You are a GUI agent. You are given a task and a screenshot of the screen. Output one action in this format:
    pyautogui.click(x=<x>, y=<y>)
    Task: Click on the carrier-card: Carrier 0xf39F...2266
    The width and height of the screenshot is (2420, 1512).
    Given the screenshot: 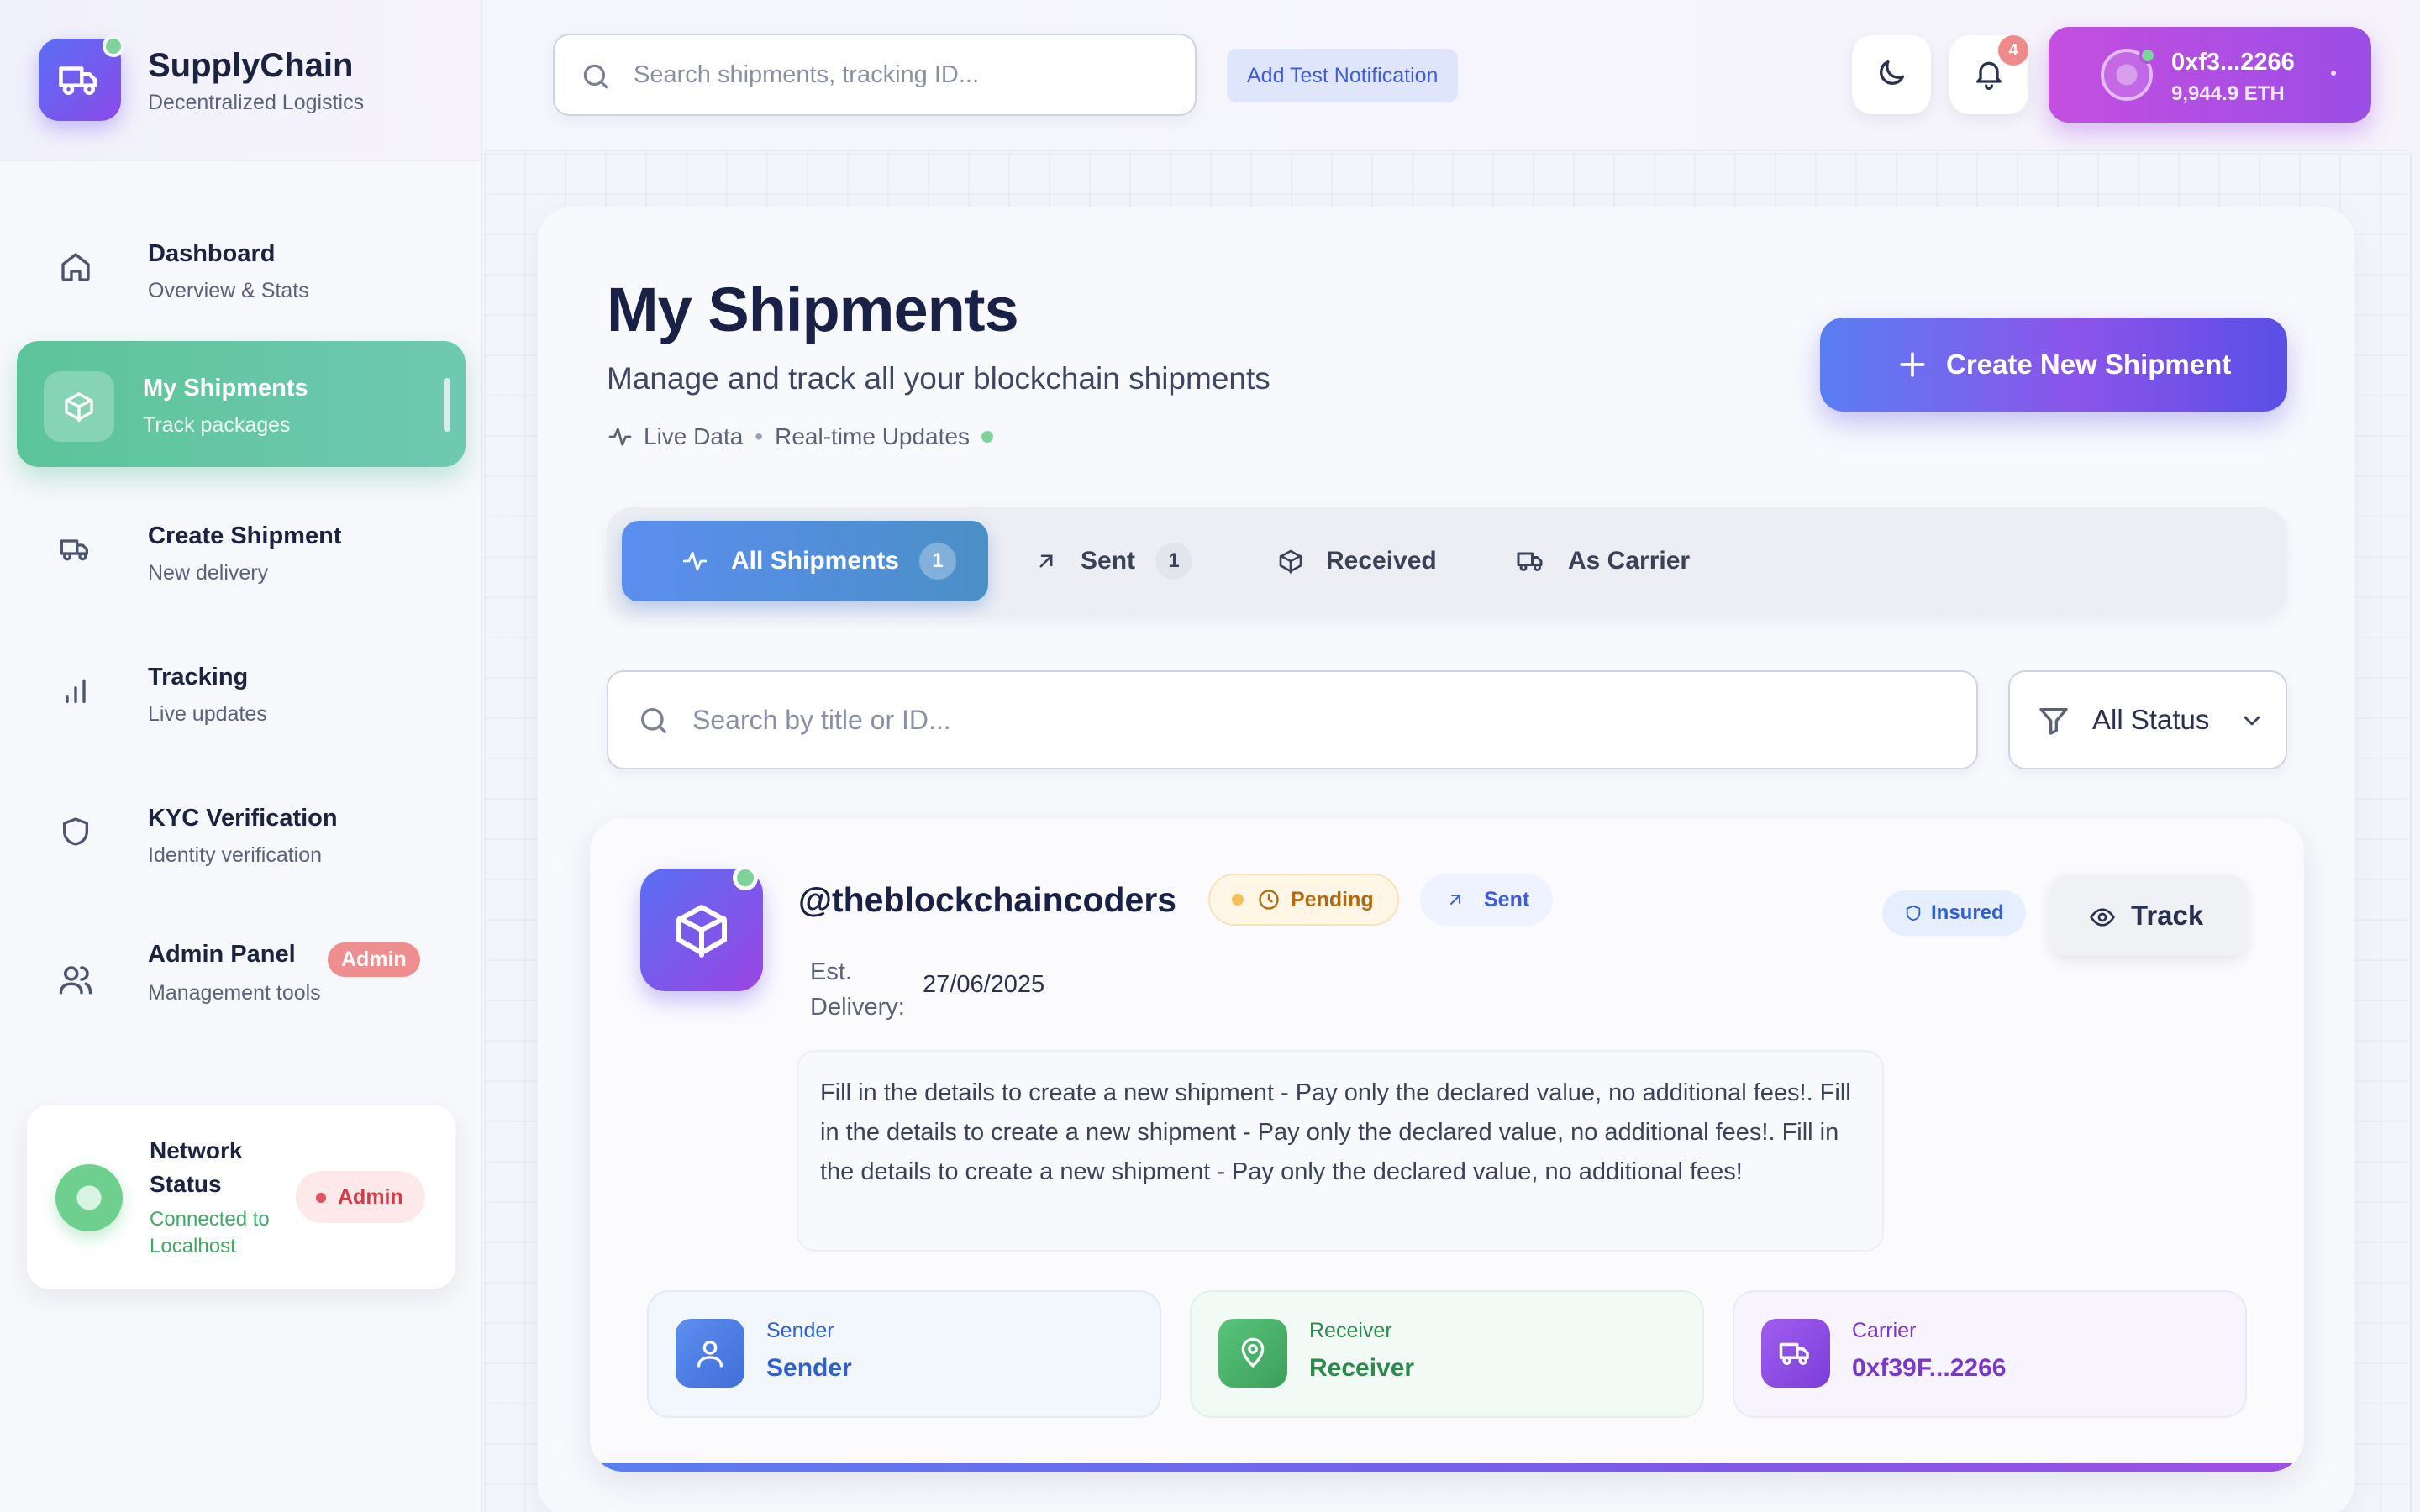 What is the action you would take?
    pyautogui.click(x=1990, y=1354)
    